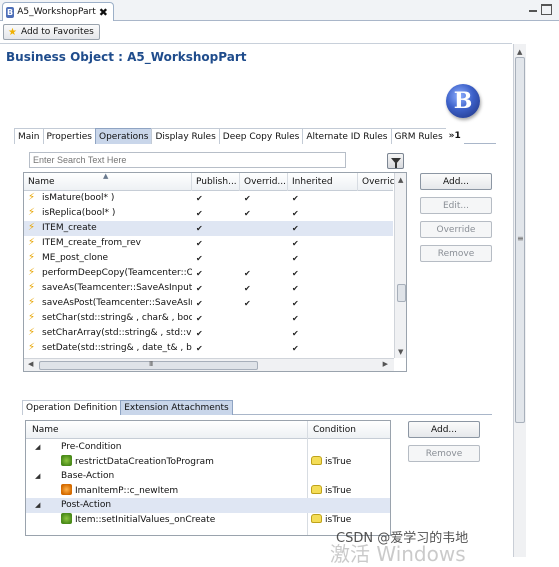  I want to click on condition-cell: isTrue, so click(331, 520).